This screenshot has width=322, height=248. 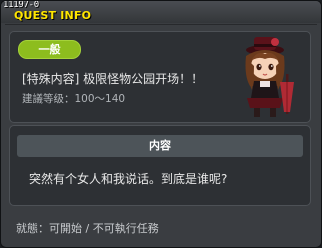 I want to click on quest-status: 就態：可開始 / 不可執行任務, so click(x=87, y=228).